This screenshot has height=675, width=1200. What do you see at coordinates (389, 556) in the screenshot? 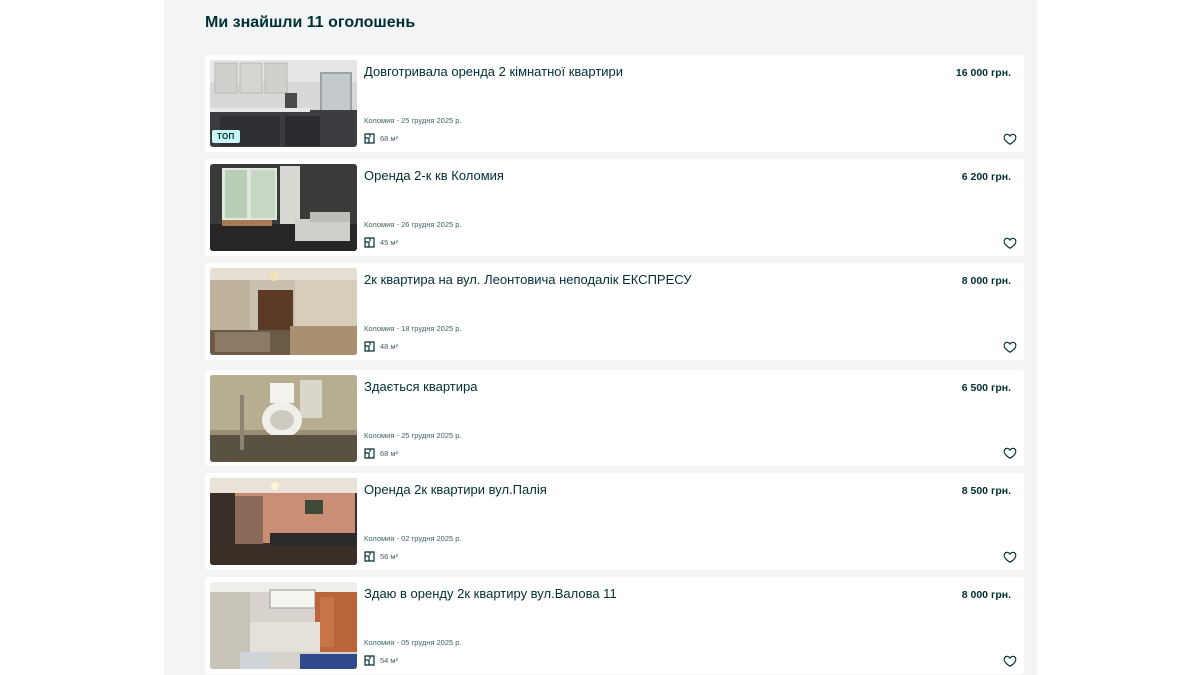
I see `listing-area-text: 56 м²` at bounding box center [389, 556].